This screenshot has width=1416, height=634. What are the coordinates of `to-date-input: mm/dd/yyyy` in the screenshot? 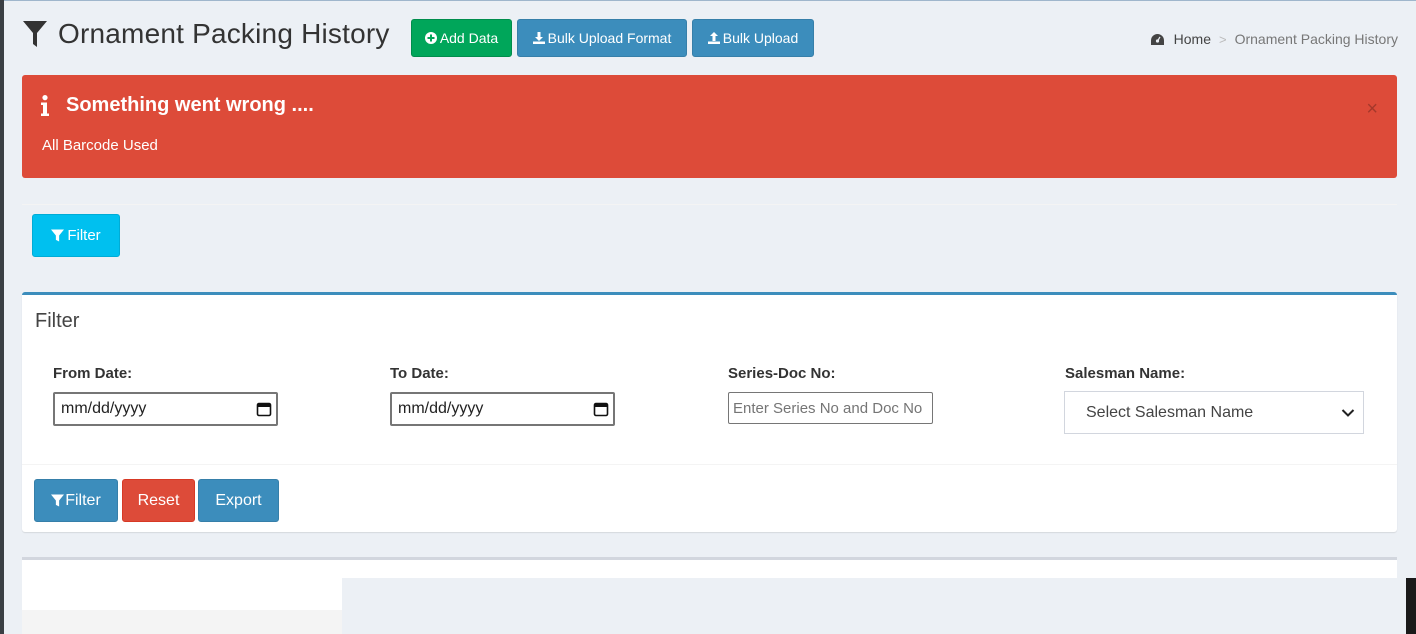 It's located at (502, 409).